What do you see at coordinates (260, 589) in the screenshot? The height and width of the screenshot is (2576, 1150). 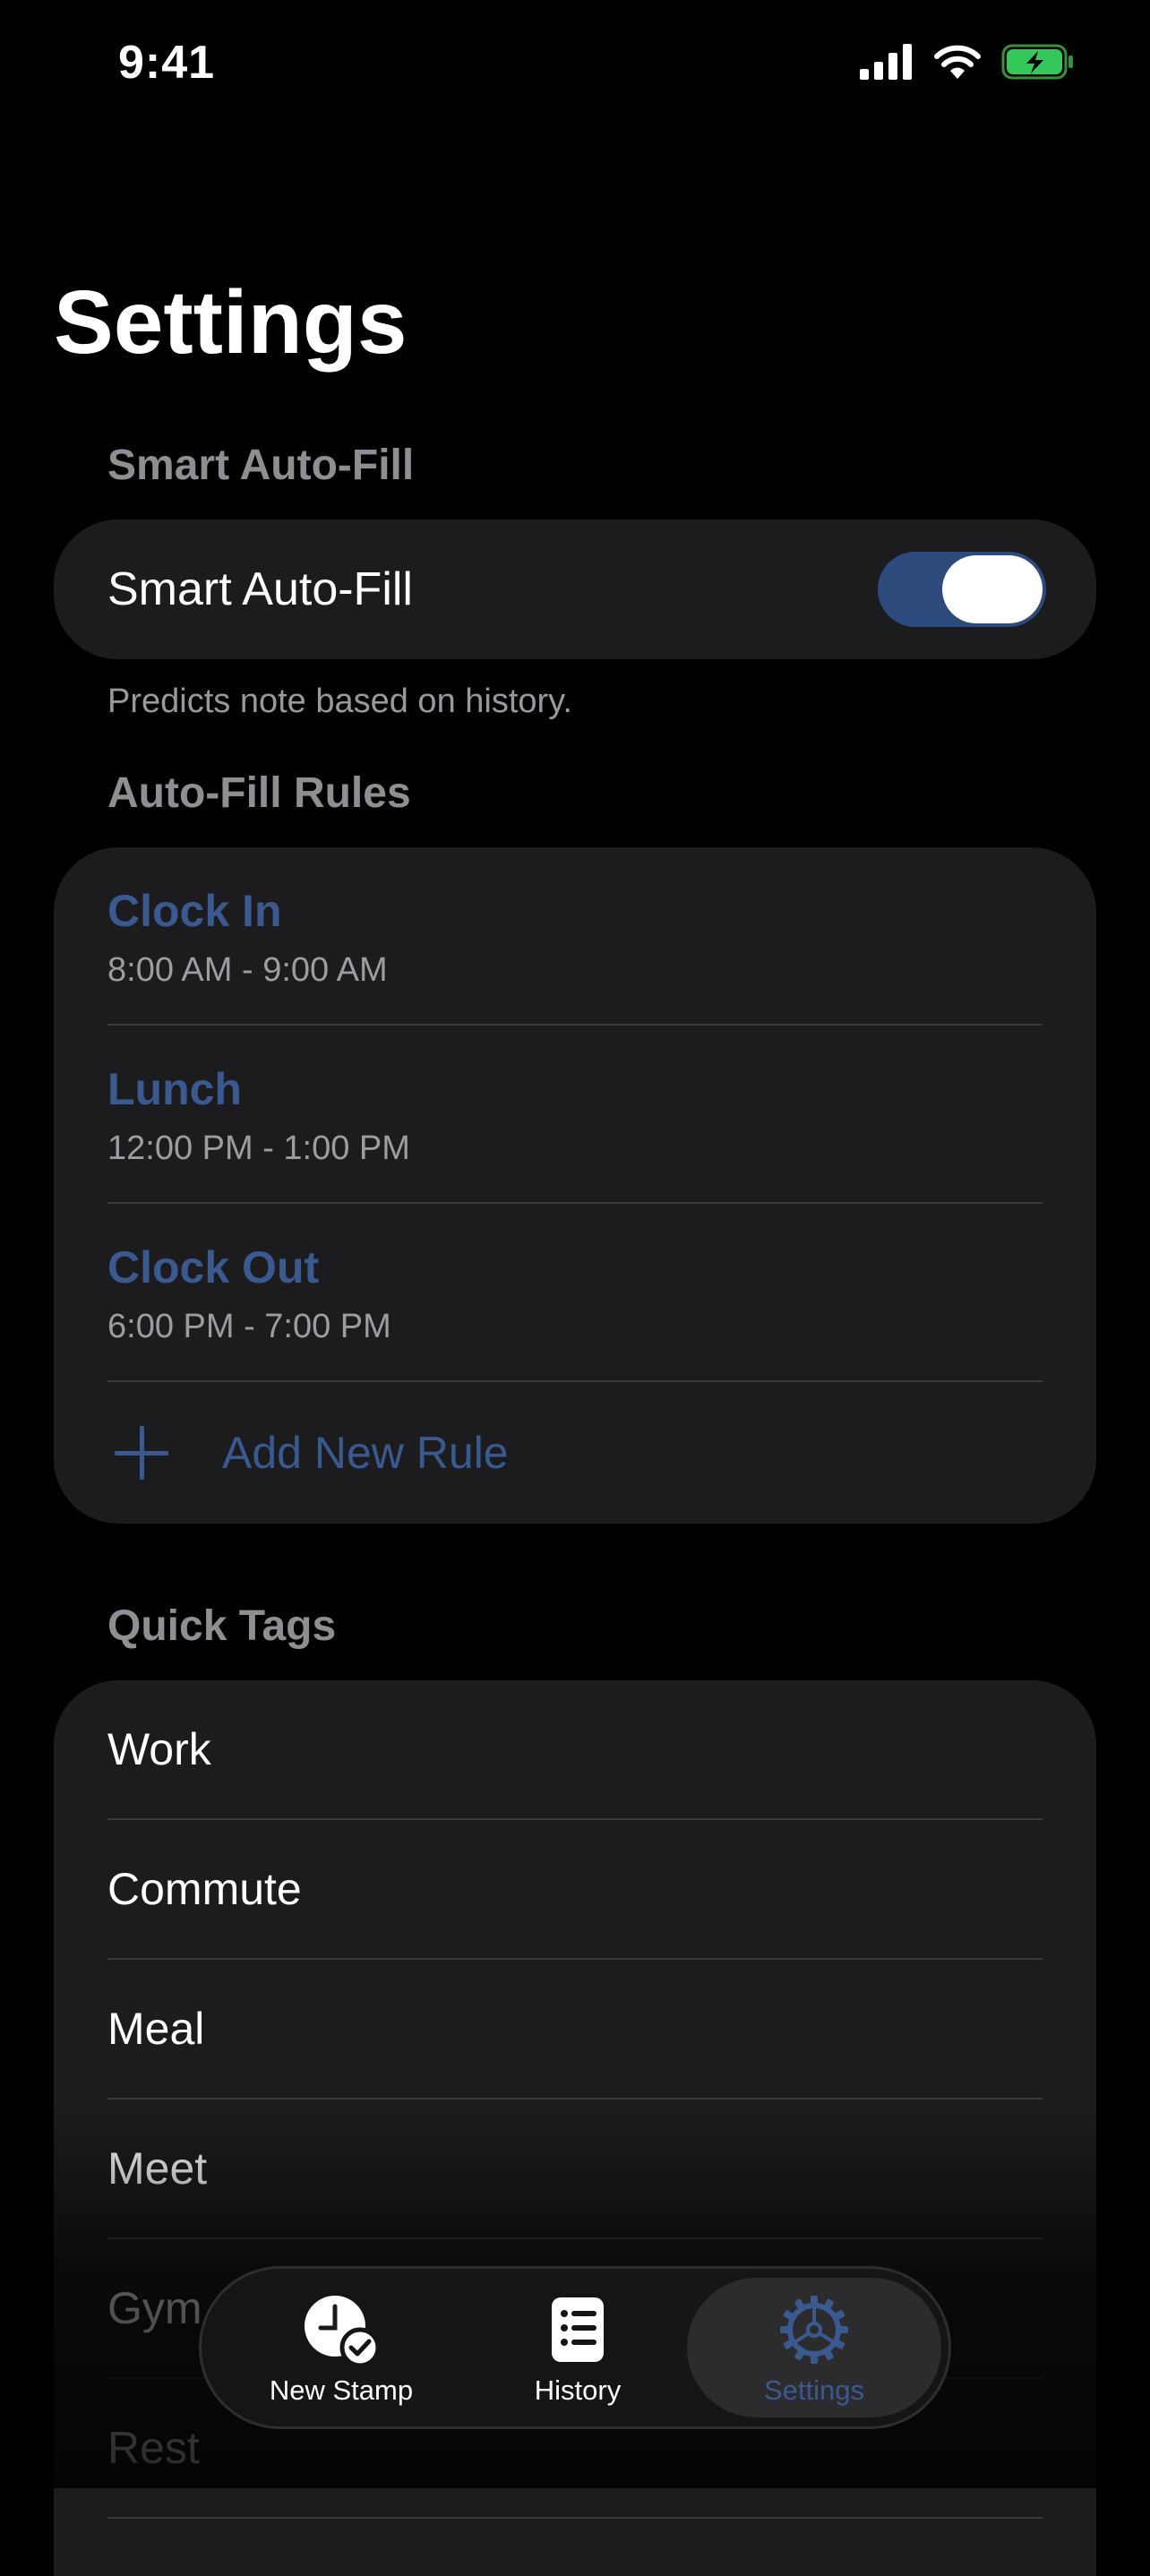 I see `smart-autofill-label: Smart Auto-Fill` at bounding box center [260, 589].